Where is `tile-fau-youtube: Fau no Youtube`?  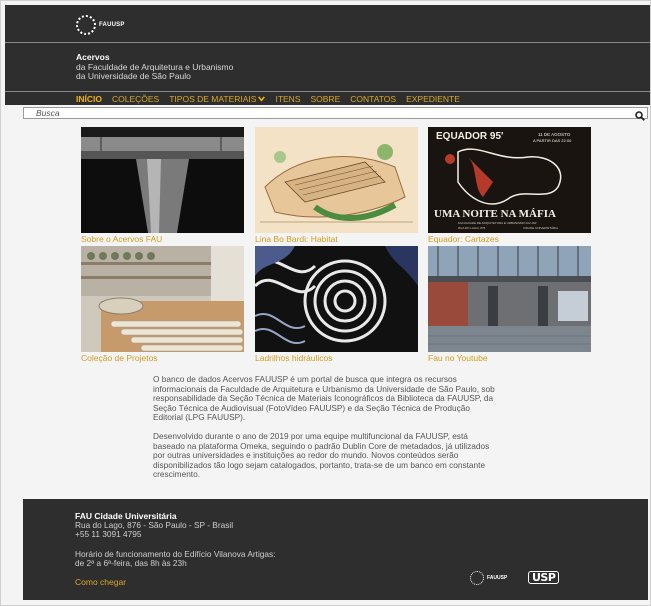 tile-fau-youtube: Fau no Youtube is located at coordinates (509, 305).